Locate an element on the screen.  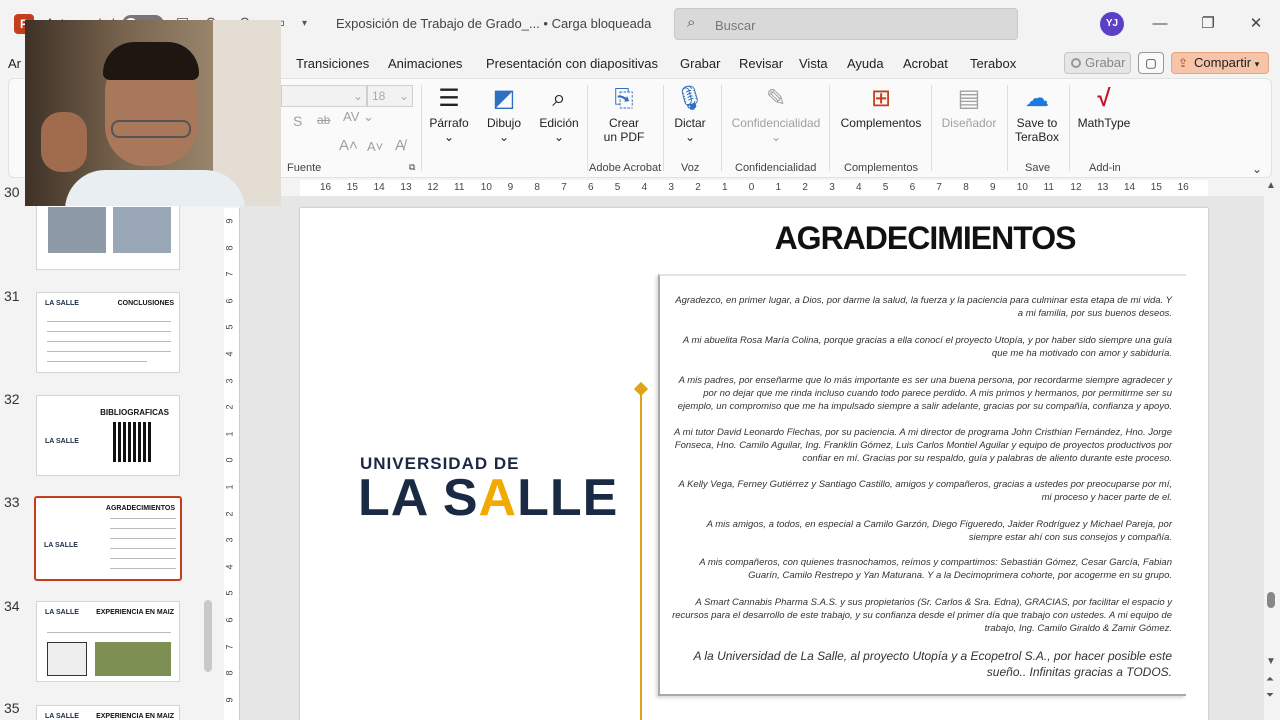
decrease-font-icon: A˅ is located at coordinates (375, 146).